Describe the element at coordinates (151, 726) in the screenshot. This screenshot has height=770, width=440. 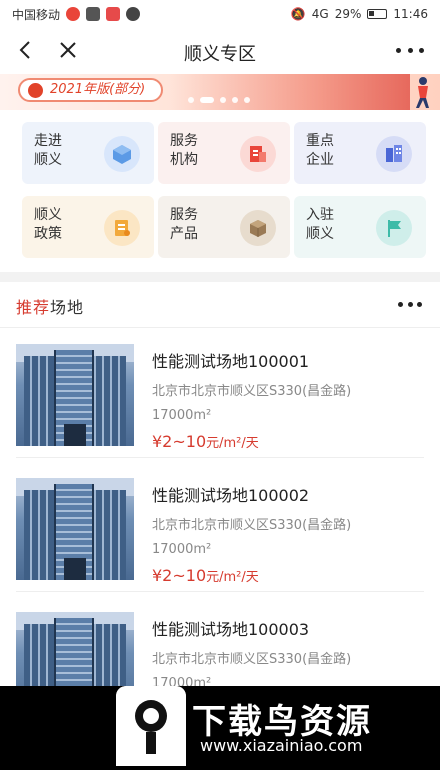
I see `watermark-logo-icon` at that location.